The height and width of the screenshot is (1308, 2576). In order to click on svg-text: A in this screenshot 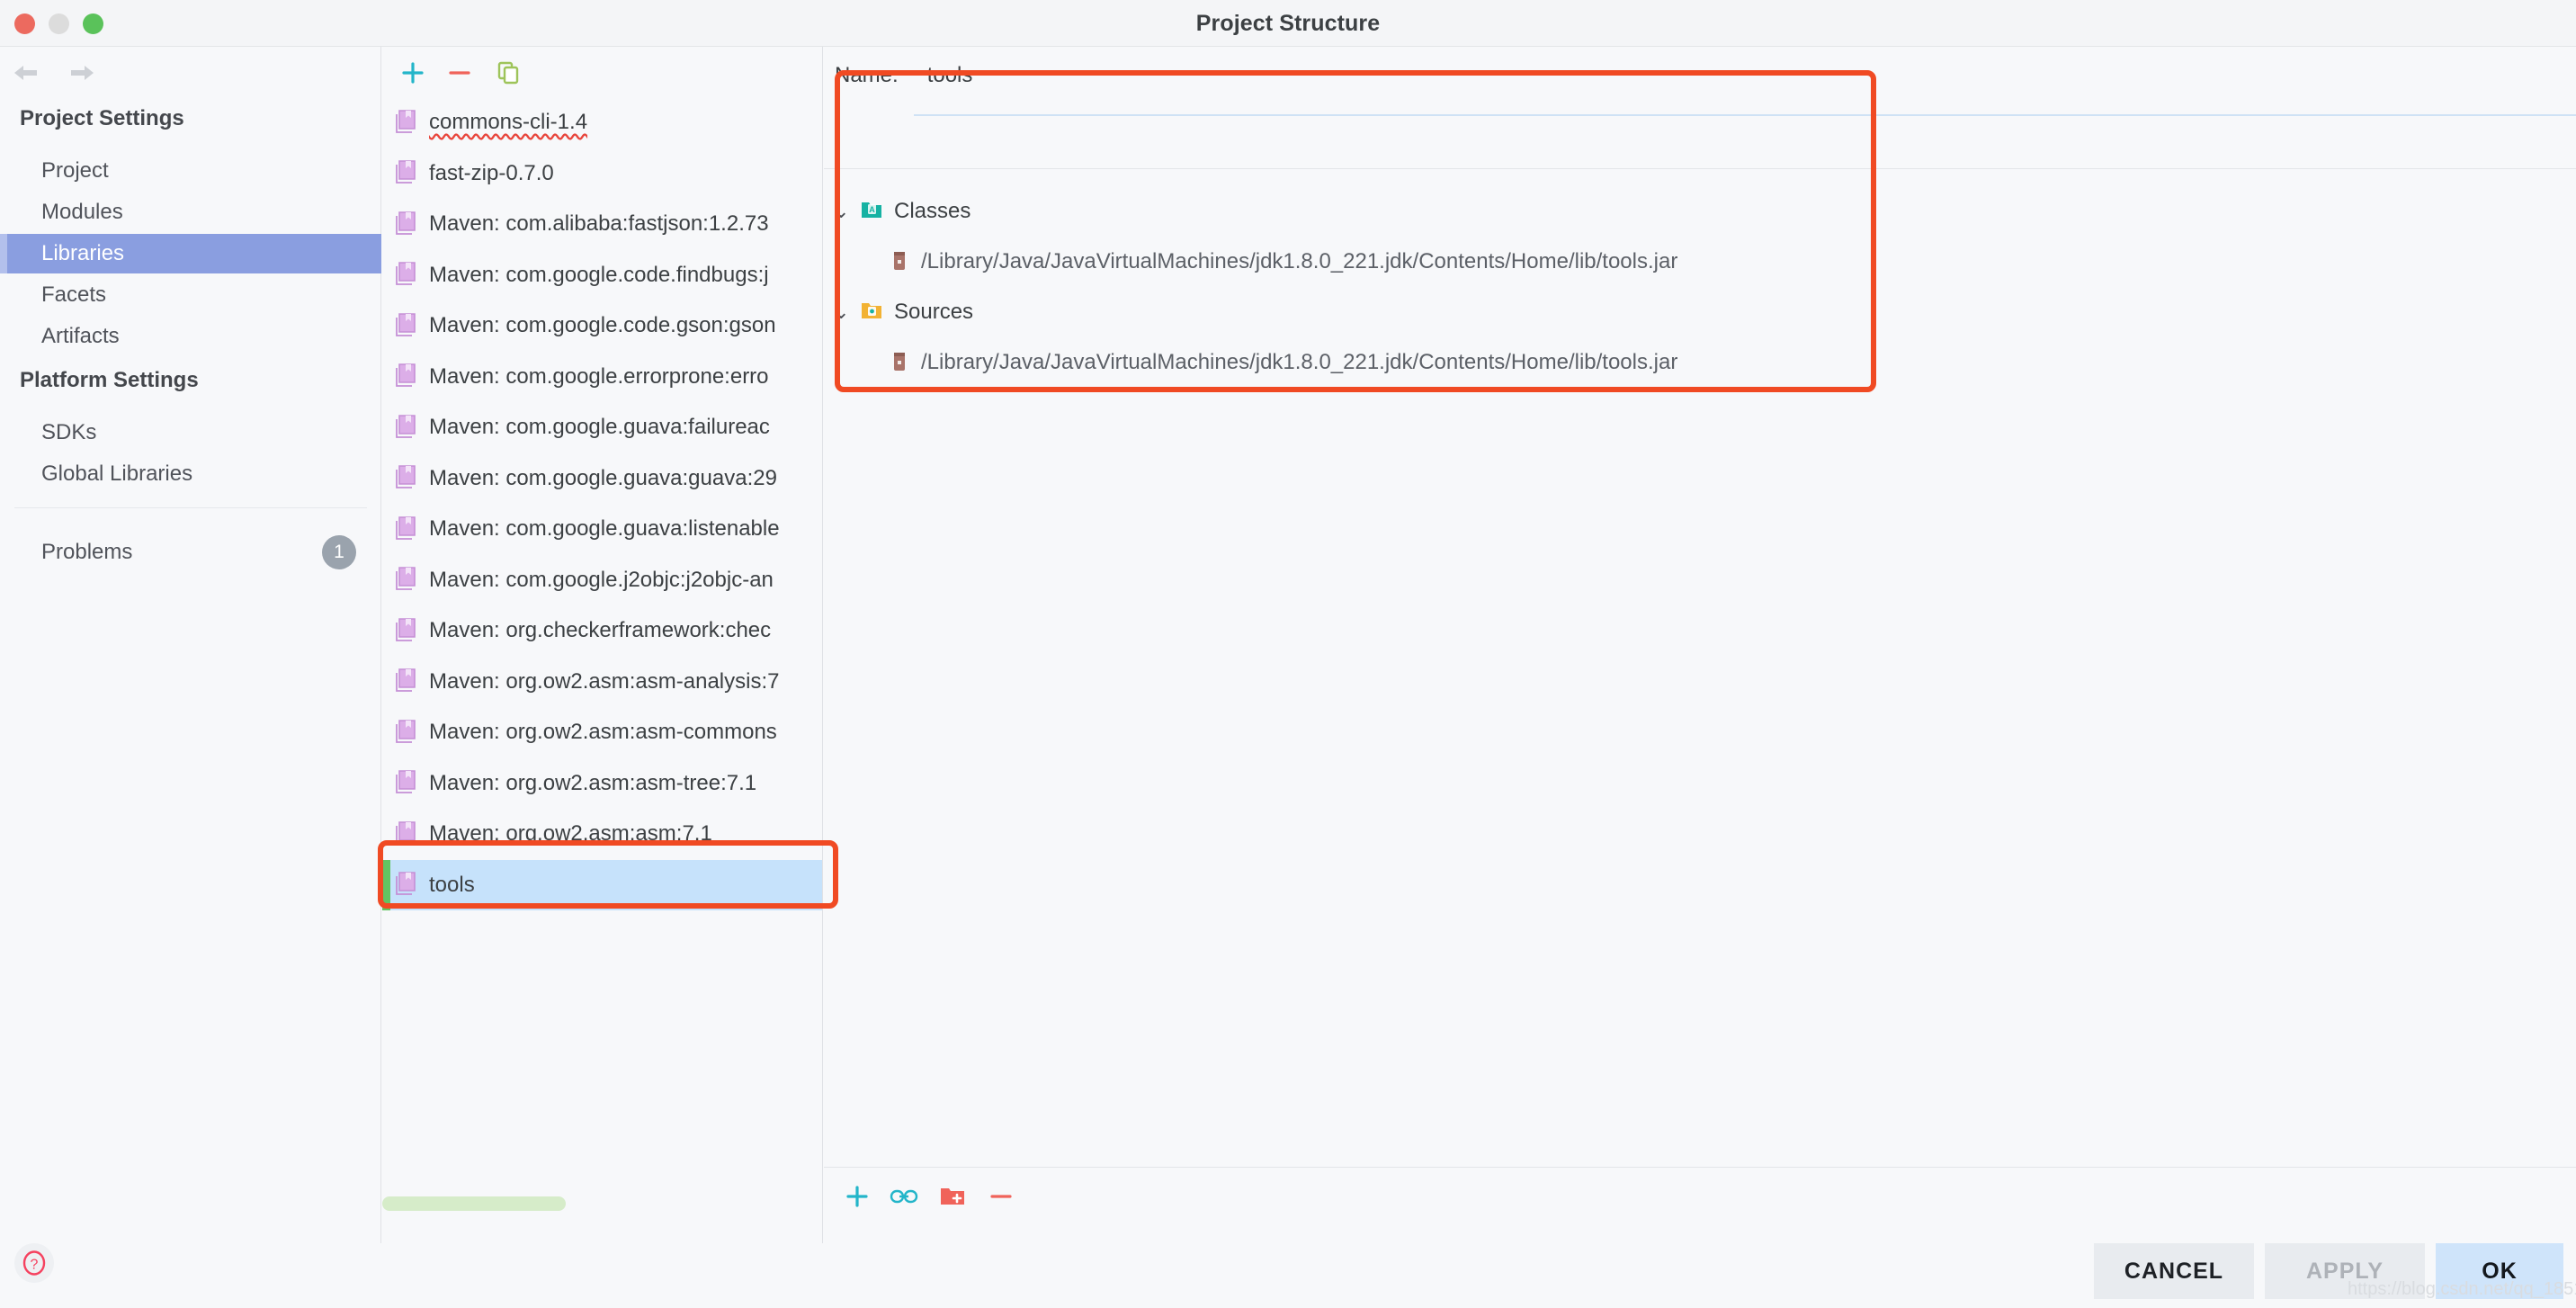, I will do `click(872, 209)`.